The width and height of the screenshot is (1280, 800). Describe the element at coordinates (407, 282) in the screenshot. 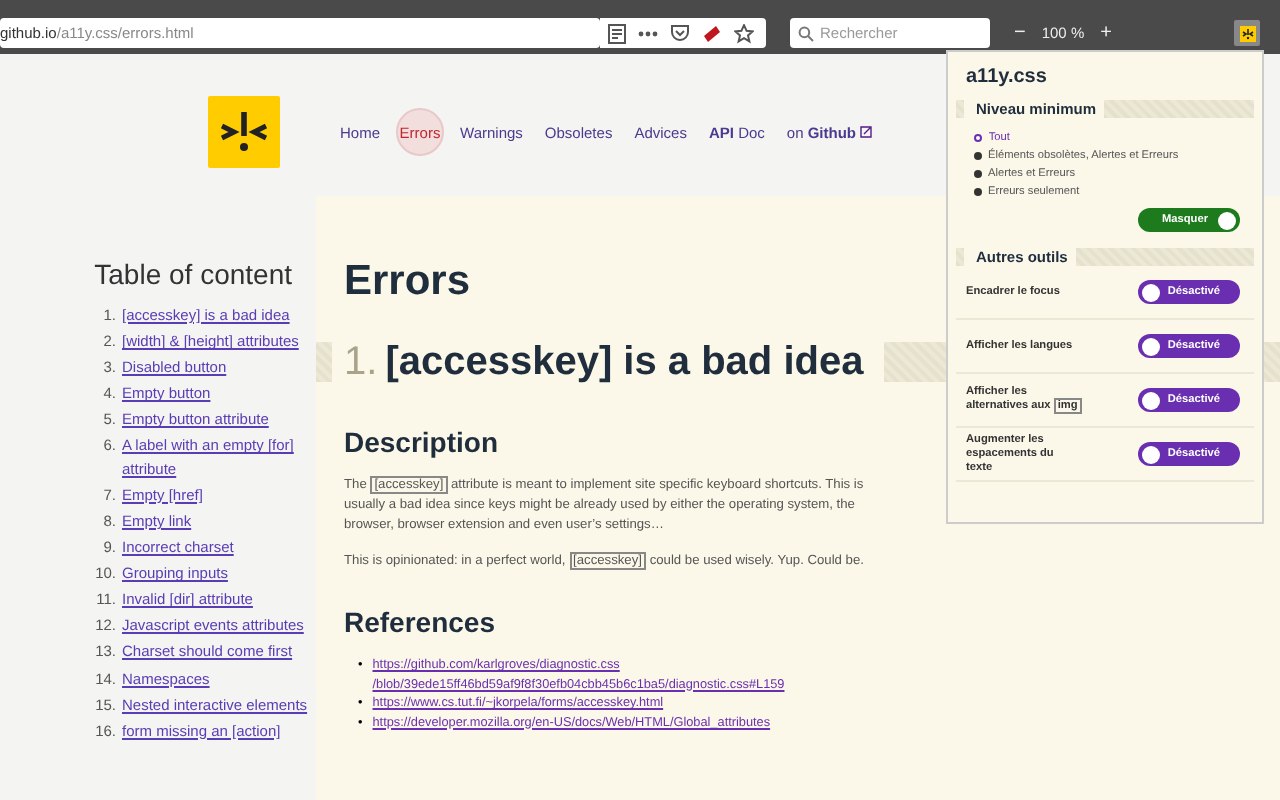

I see `page-title: Errors` at that location.